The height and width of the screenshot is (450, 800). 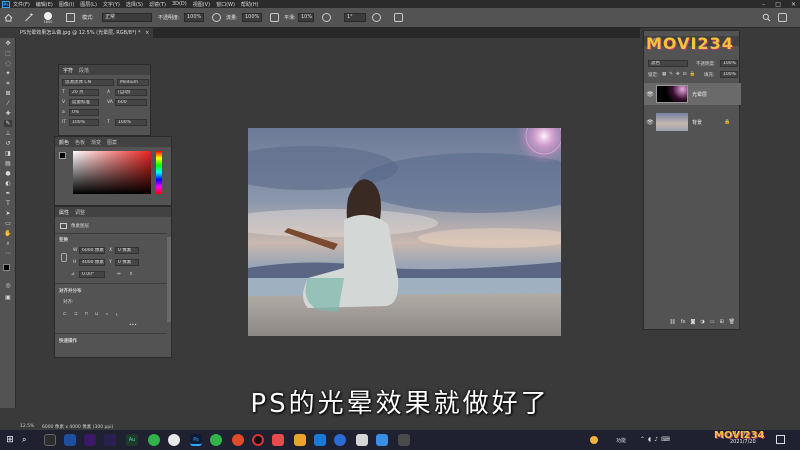 I want to click on font-family-select: 思源黑体 CN, so click(x=88, y=82).